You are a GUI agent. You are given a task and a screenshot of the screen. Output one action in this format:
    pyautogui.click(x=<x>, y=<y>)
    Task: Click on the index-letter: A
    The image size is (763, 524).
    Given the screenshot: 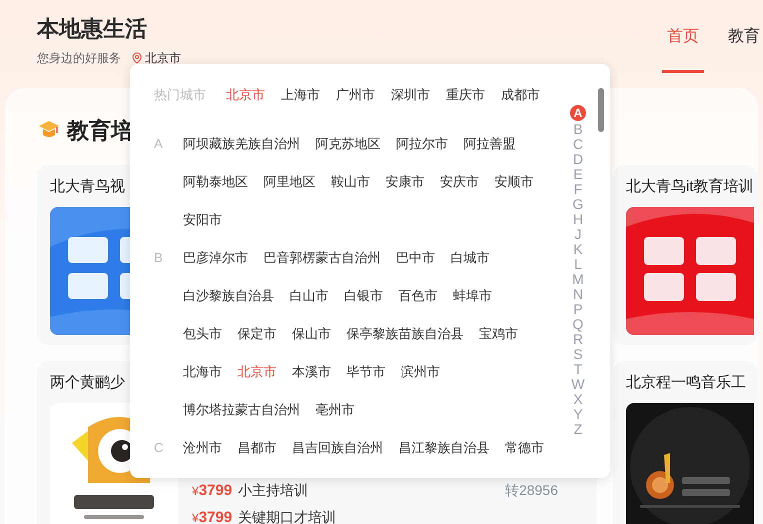 What is the action you would take?
    pyautogui.click(x=578, y=113)
    